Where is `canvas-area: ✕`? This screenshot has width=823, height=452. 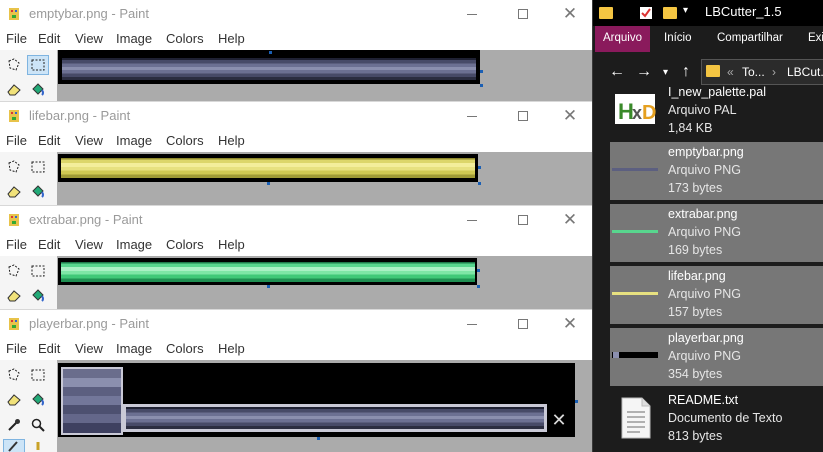
canvas-area: ✕ is located at coordinates (324, 406).